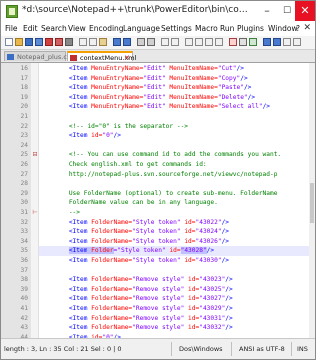  I want to click on play-macro-icon, so click(253, 42).